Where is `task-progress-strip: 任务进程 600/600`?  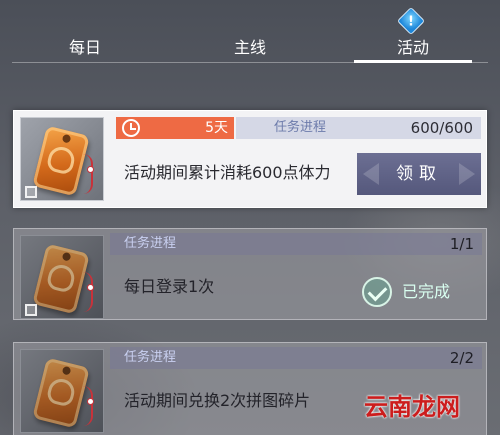 task-progress-strip: 任务进程 600/600 is located at coordinates (358, 128).